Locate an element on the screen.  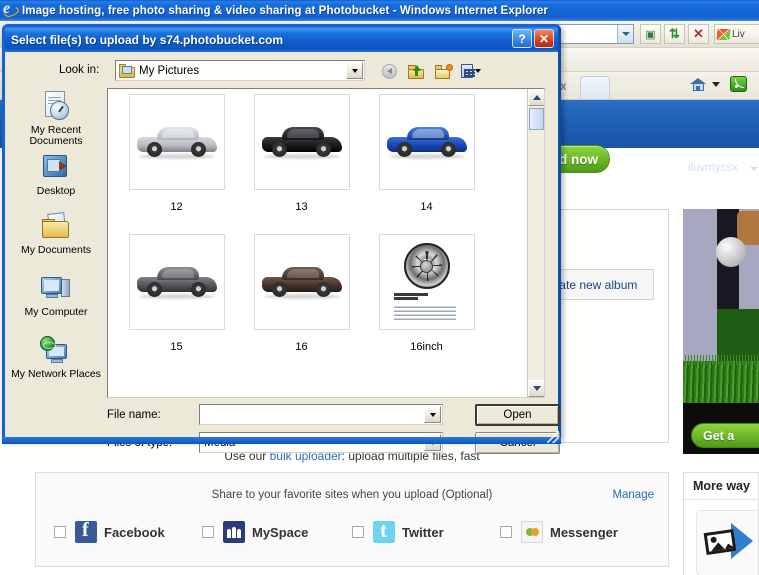
rss-feed-icon is located at coordinates (738, 84).